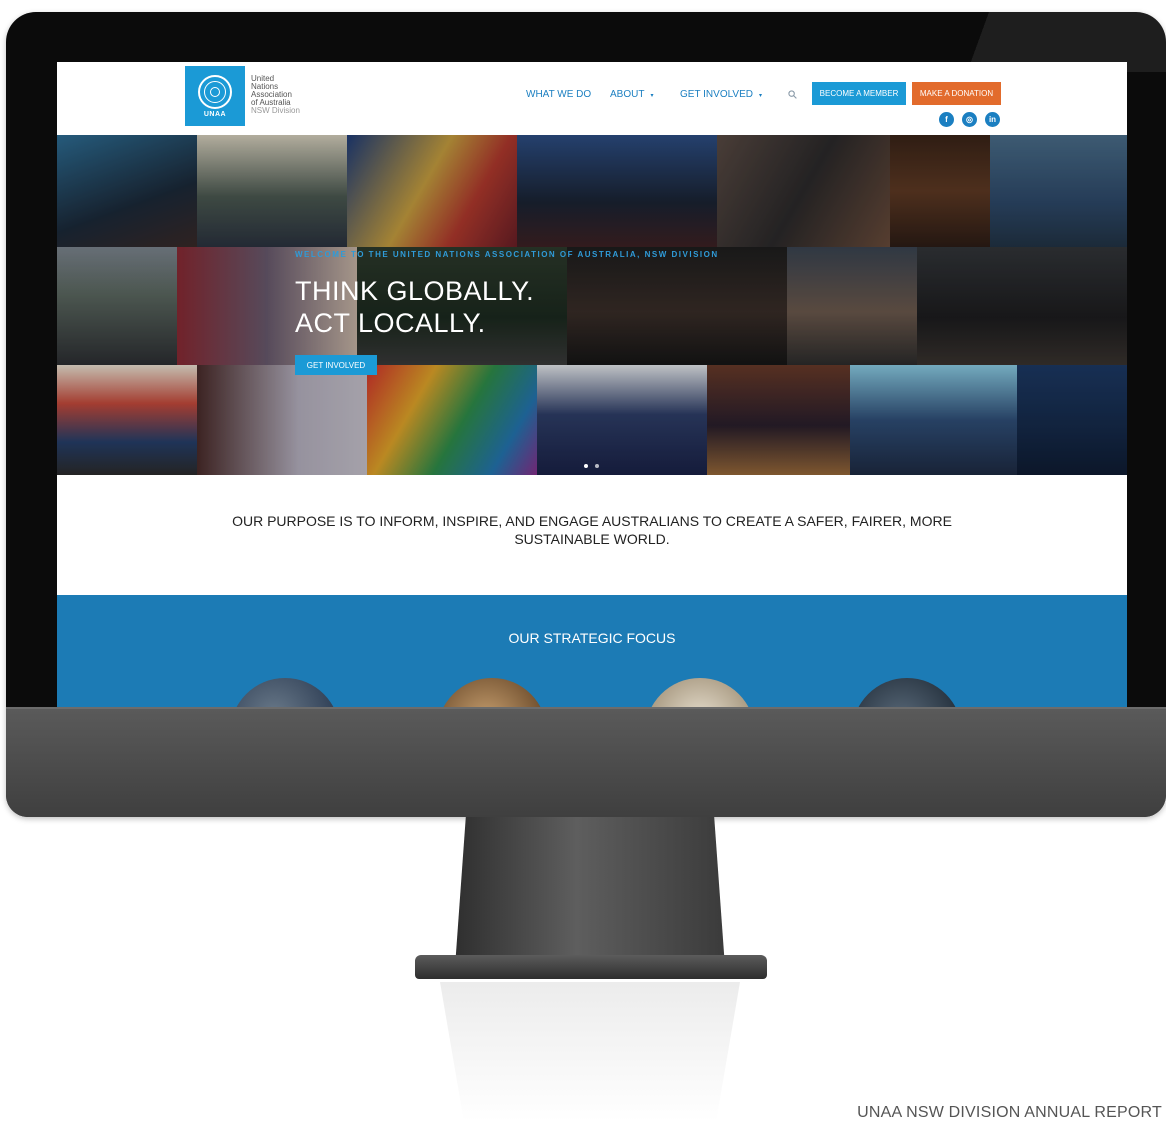  Describe the element at coordinates (1009, 1112) in the screenshot. I see `report-caption: UNAA NSW DIVISION ANNUAL REPORT` at that location.